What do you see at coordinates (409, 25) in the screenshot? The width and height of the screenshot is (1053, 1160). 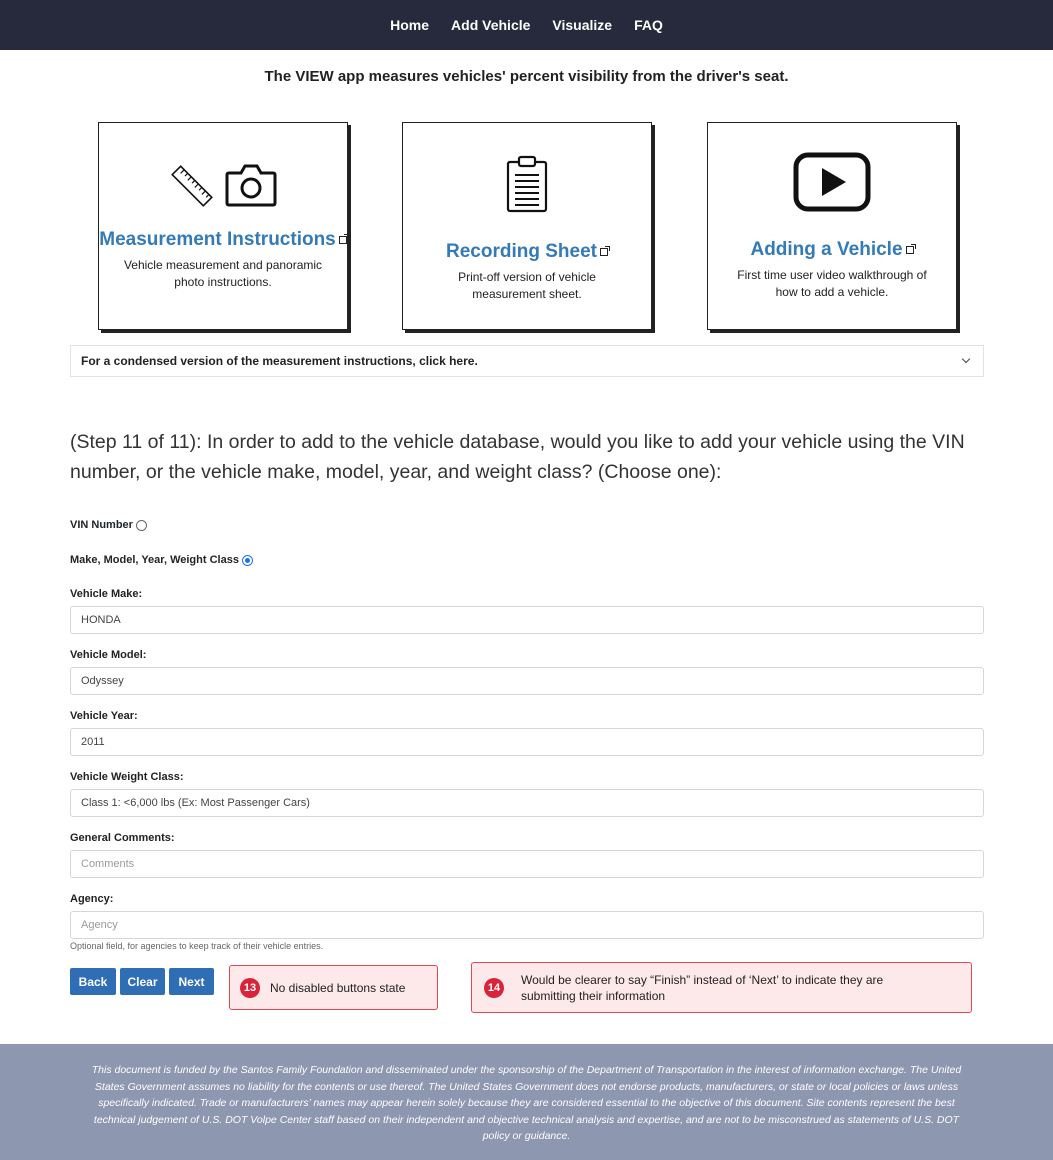 I see `nav-home-link: Home` at bounding box center [409, 25].